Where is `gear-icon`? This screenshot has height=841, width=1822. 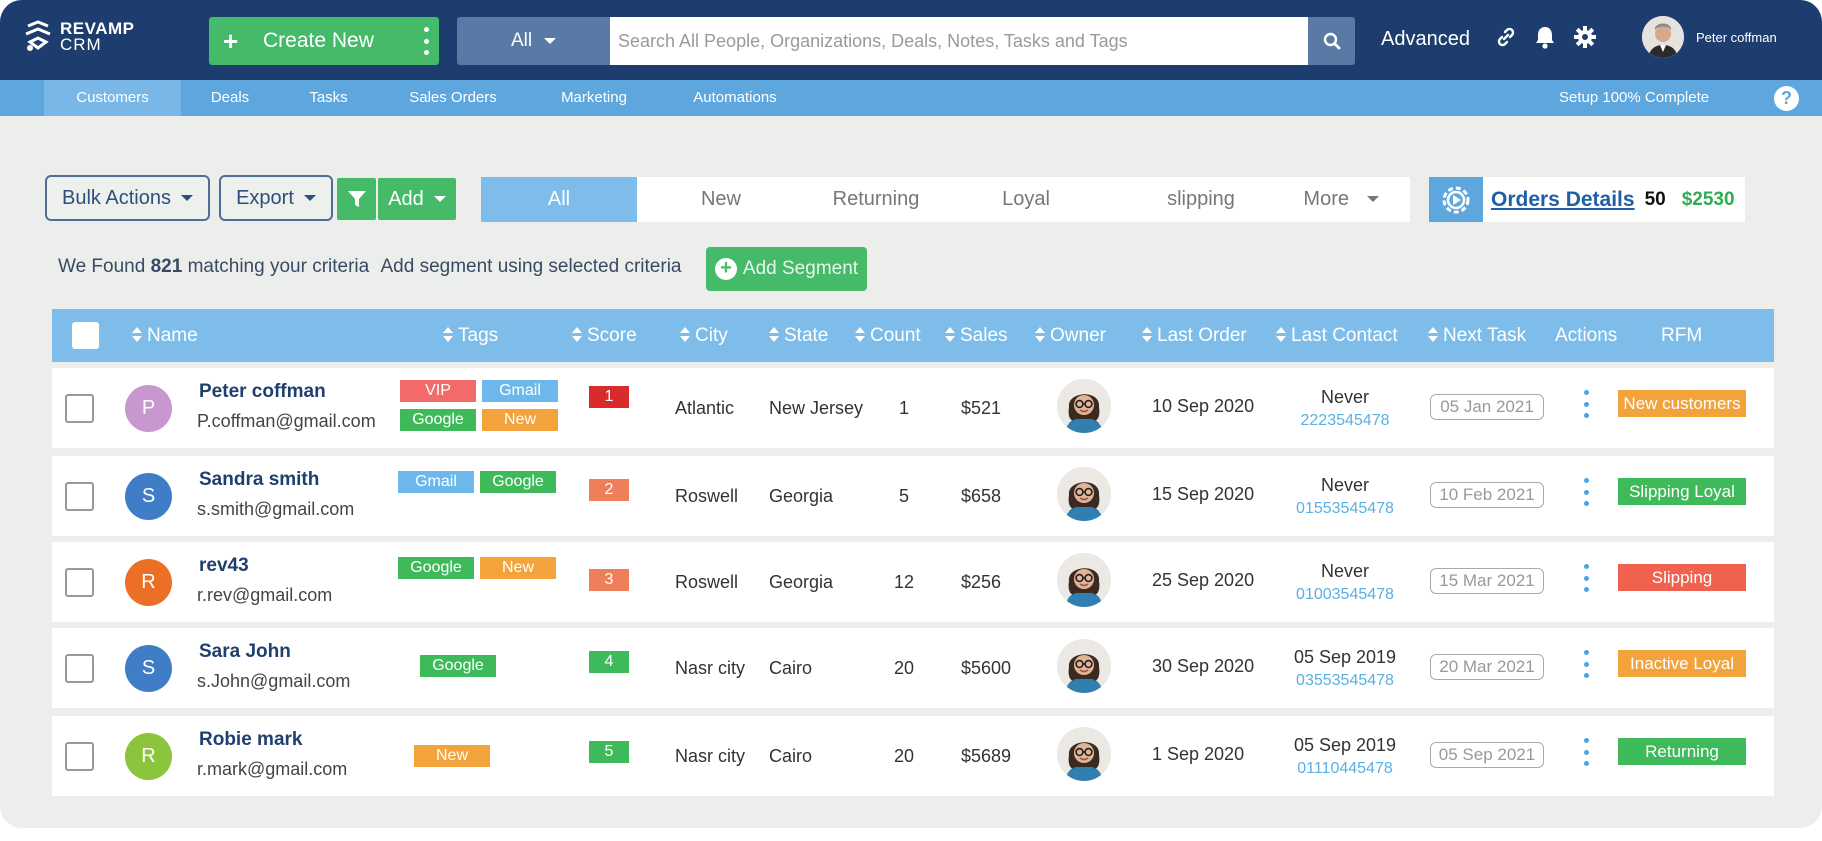
gear-icon is located at coordinates (1585, 37).